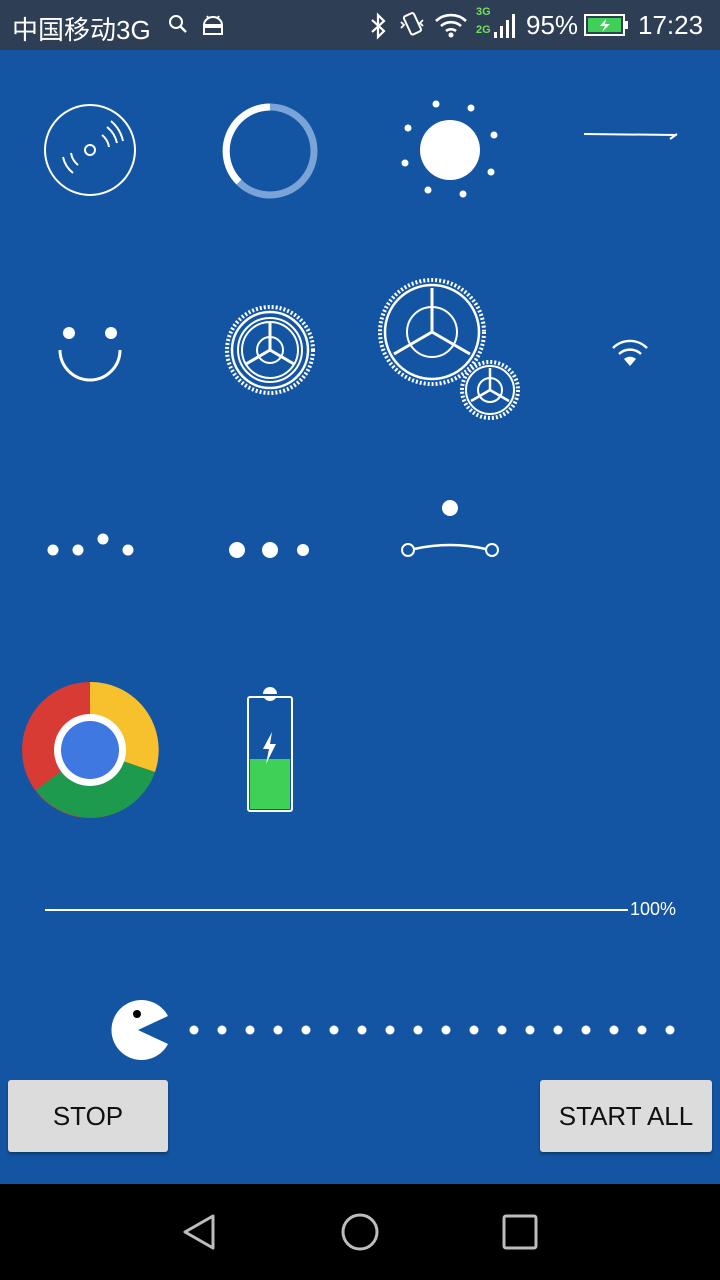 The image size is (720, 1280). What do you see at coordinates (412, 27) in the screenshot?
I see `vibrate-icon` at bounding box center [412, 27].